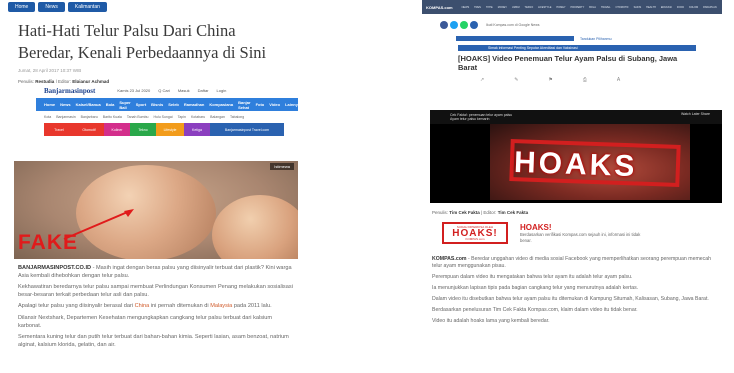 The width and height of the screenshot is (734, 373). What do you see at coordinates (550, 80) in the screenshot?
I see `bookmark-icon: ⚑` at bounding box center [550, 80].